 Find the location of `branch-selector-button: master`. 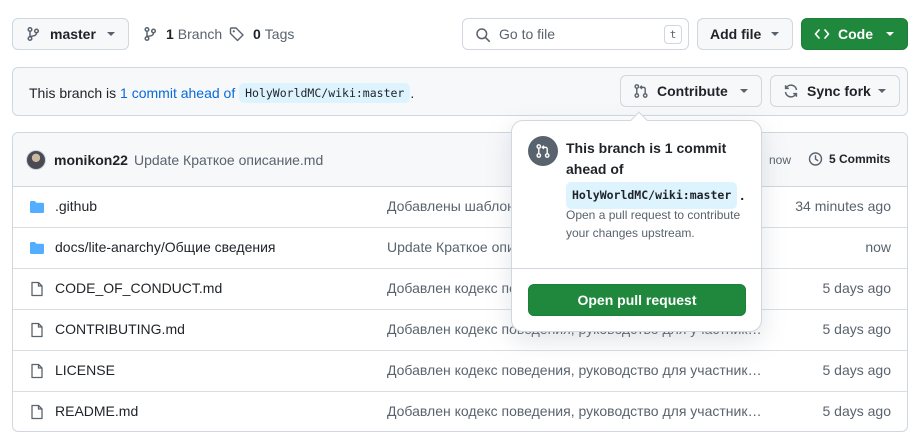

branch-selector-button: master is located at coordinates (70, 34).